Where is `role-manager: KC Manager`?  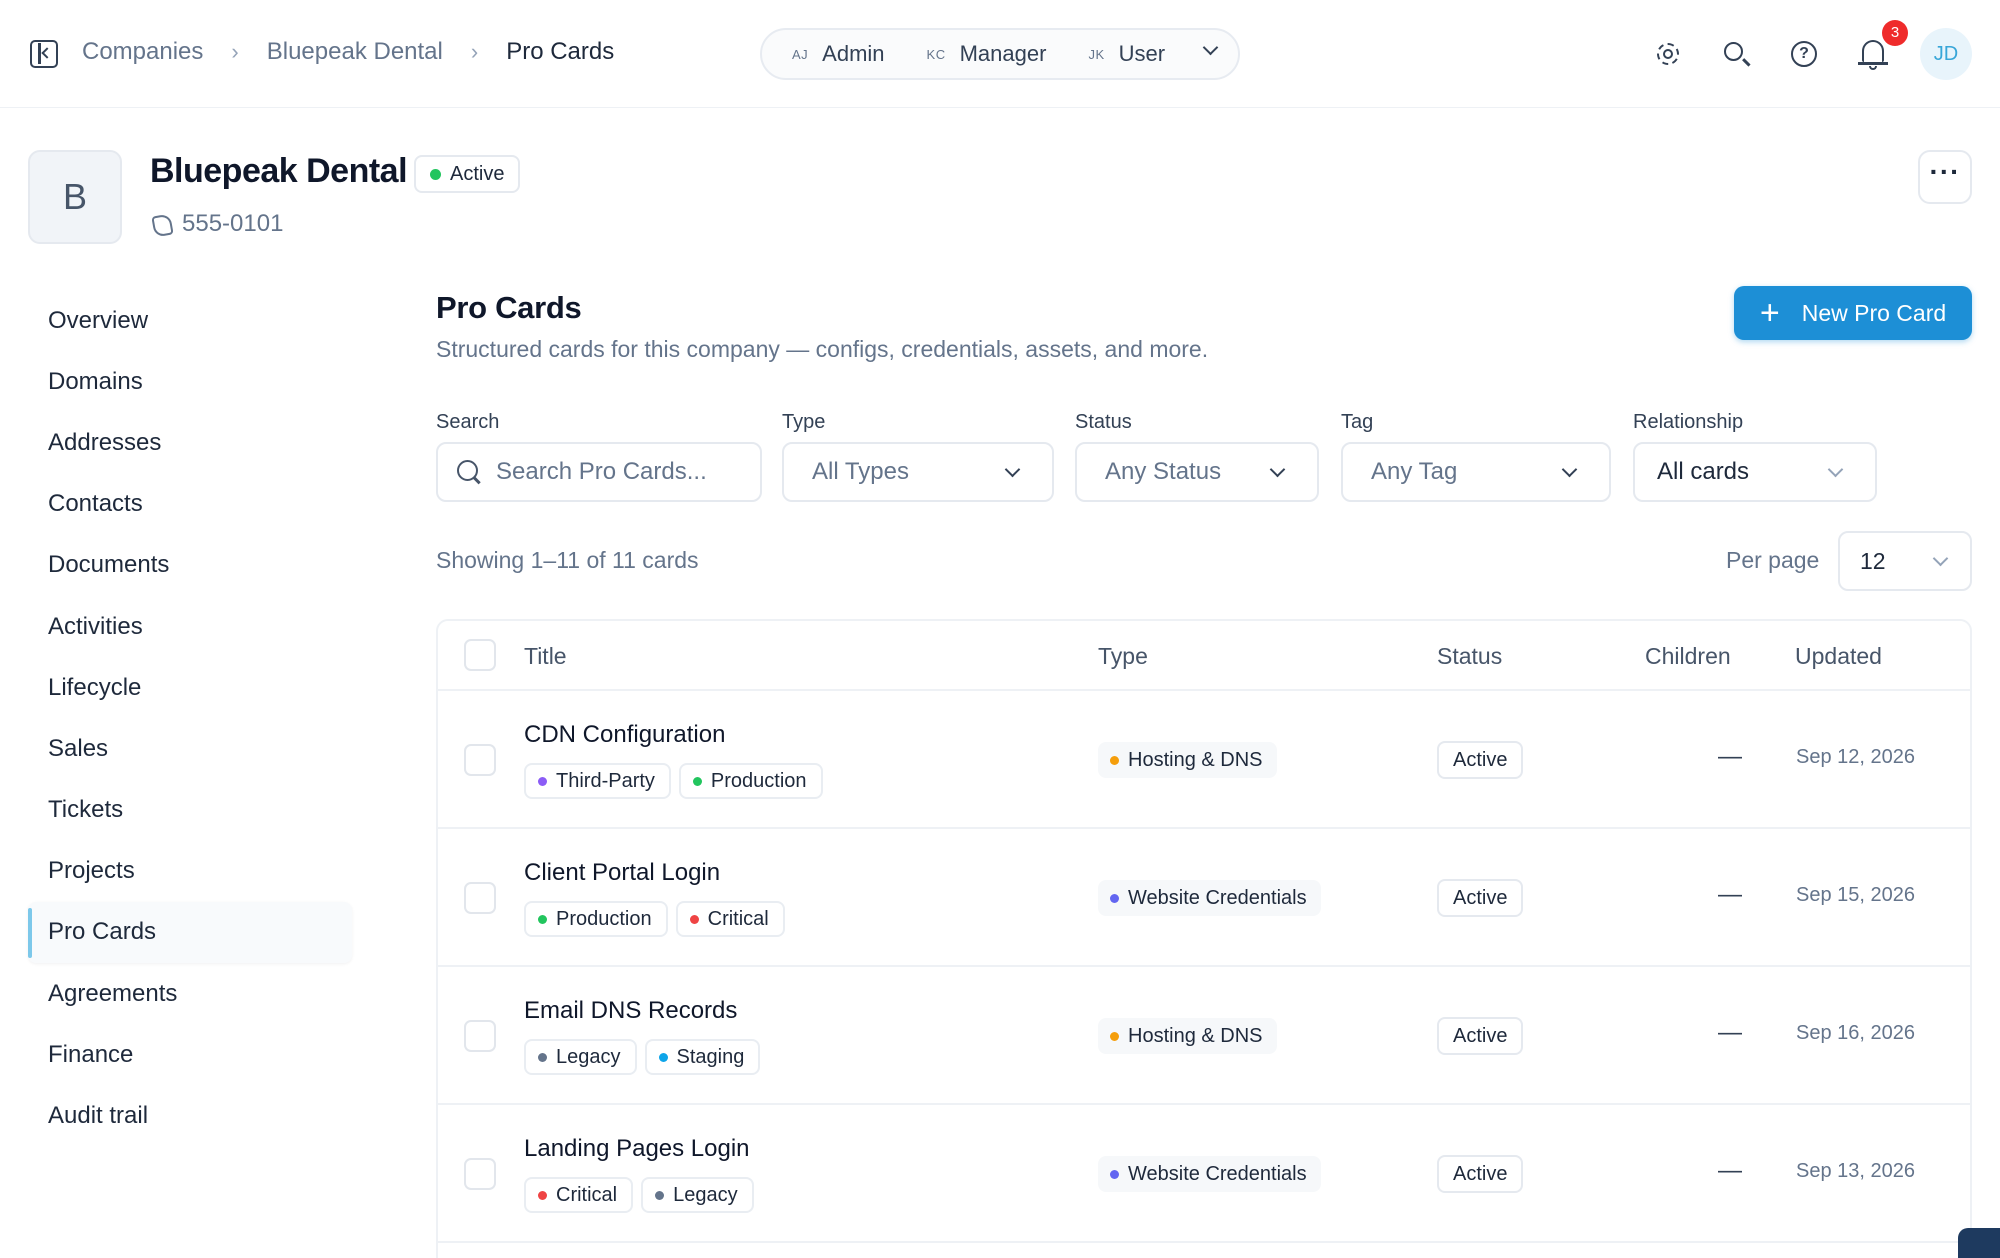
role-manager: KC Manager is located at coordinates (987, 54).